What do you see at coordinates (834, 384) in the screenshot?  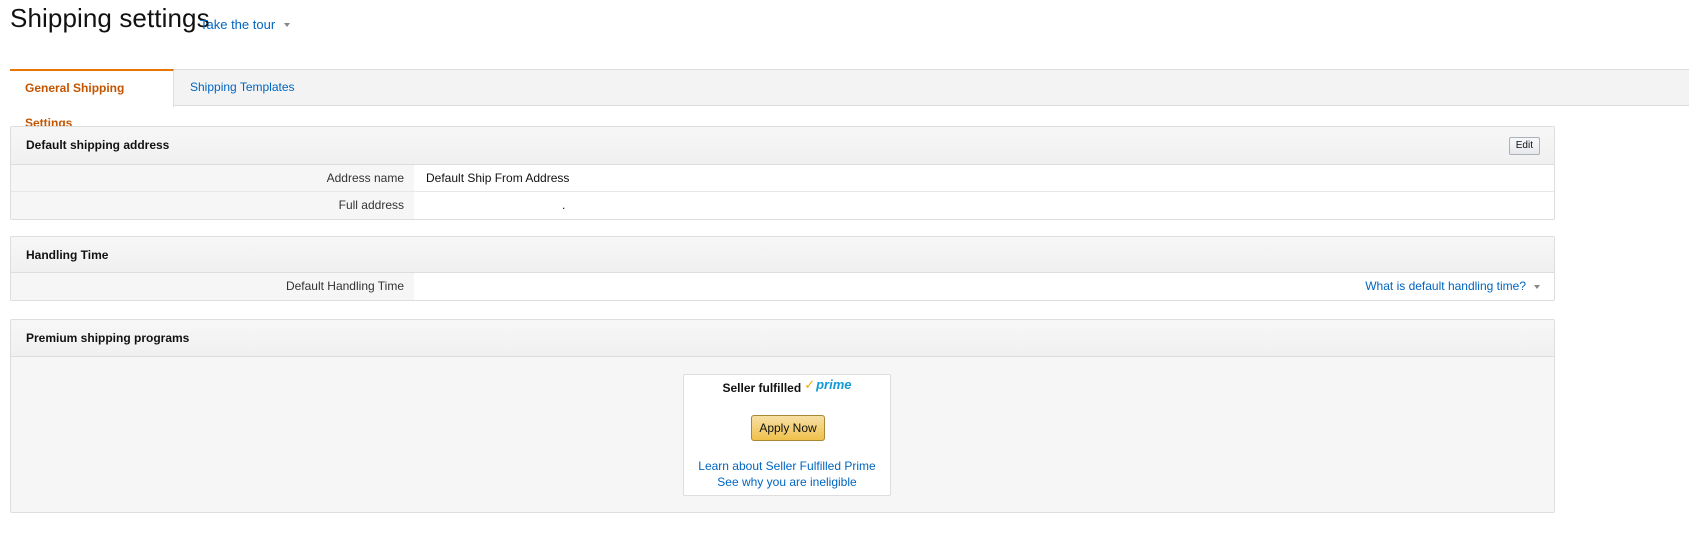 I see `prime-logo-text: prime` at bounding box center [834, 384].